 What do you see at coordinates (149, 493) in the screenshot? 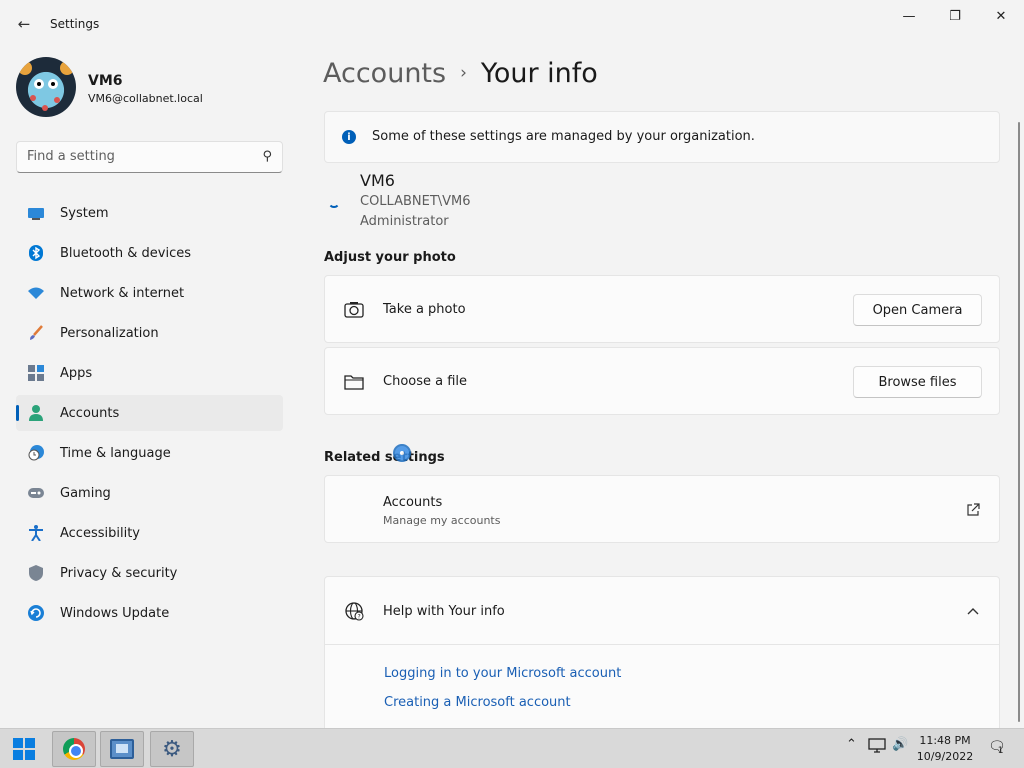
I see `sidebar-item-gaming: Gaming` at bounding box center [149, 493].